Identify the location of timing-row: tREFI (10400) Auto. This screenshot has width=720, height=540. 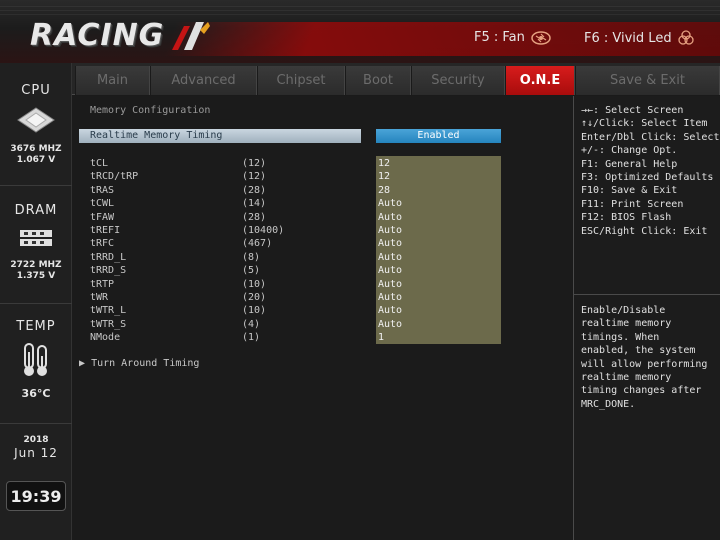
(322, 230).